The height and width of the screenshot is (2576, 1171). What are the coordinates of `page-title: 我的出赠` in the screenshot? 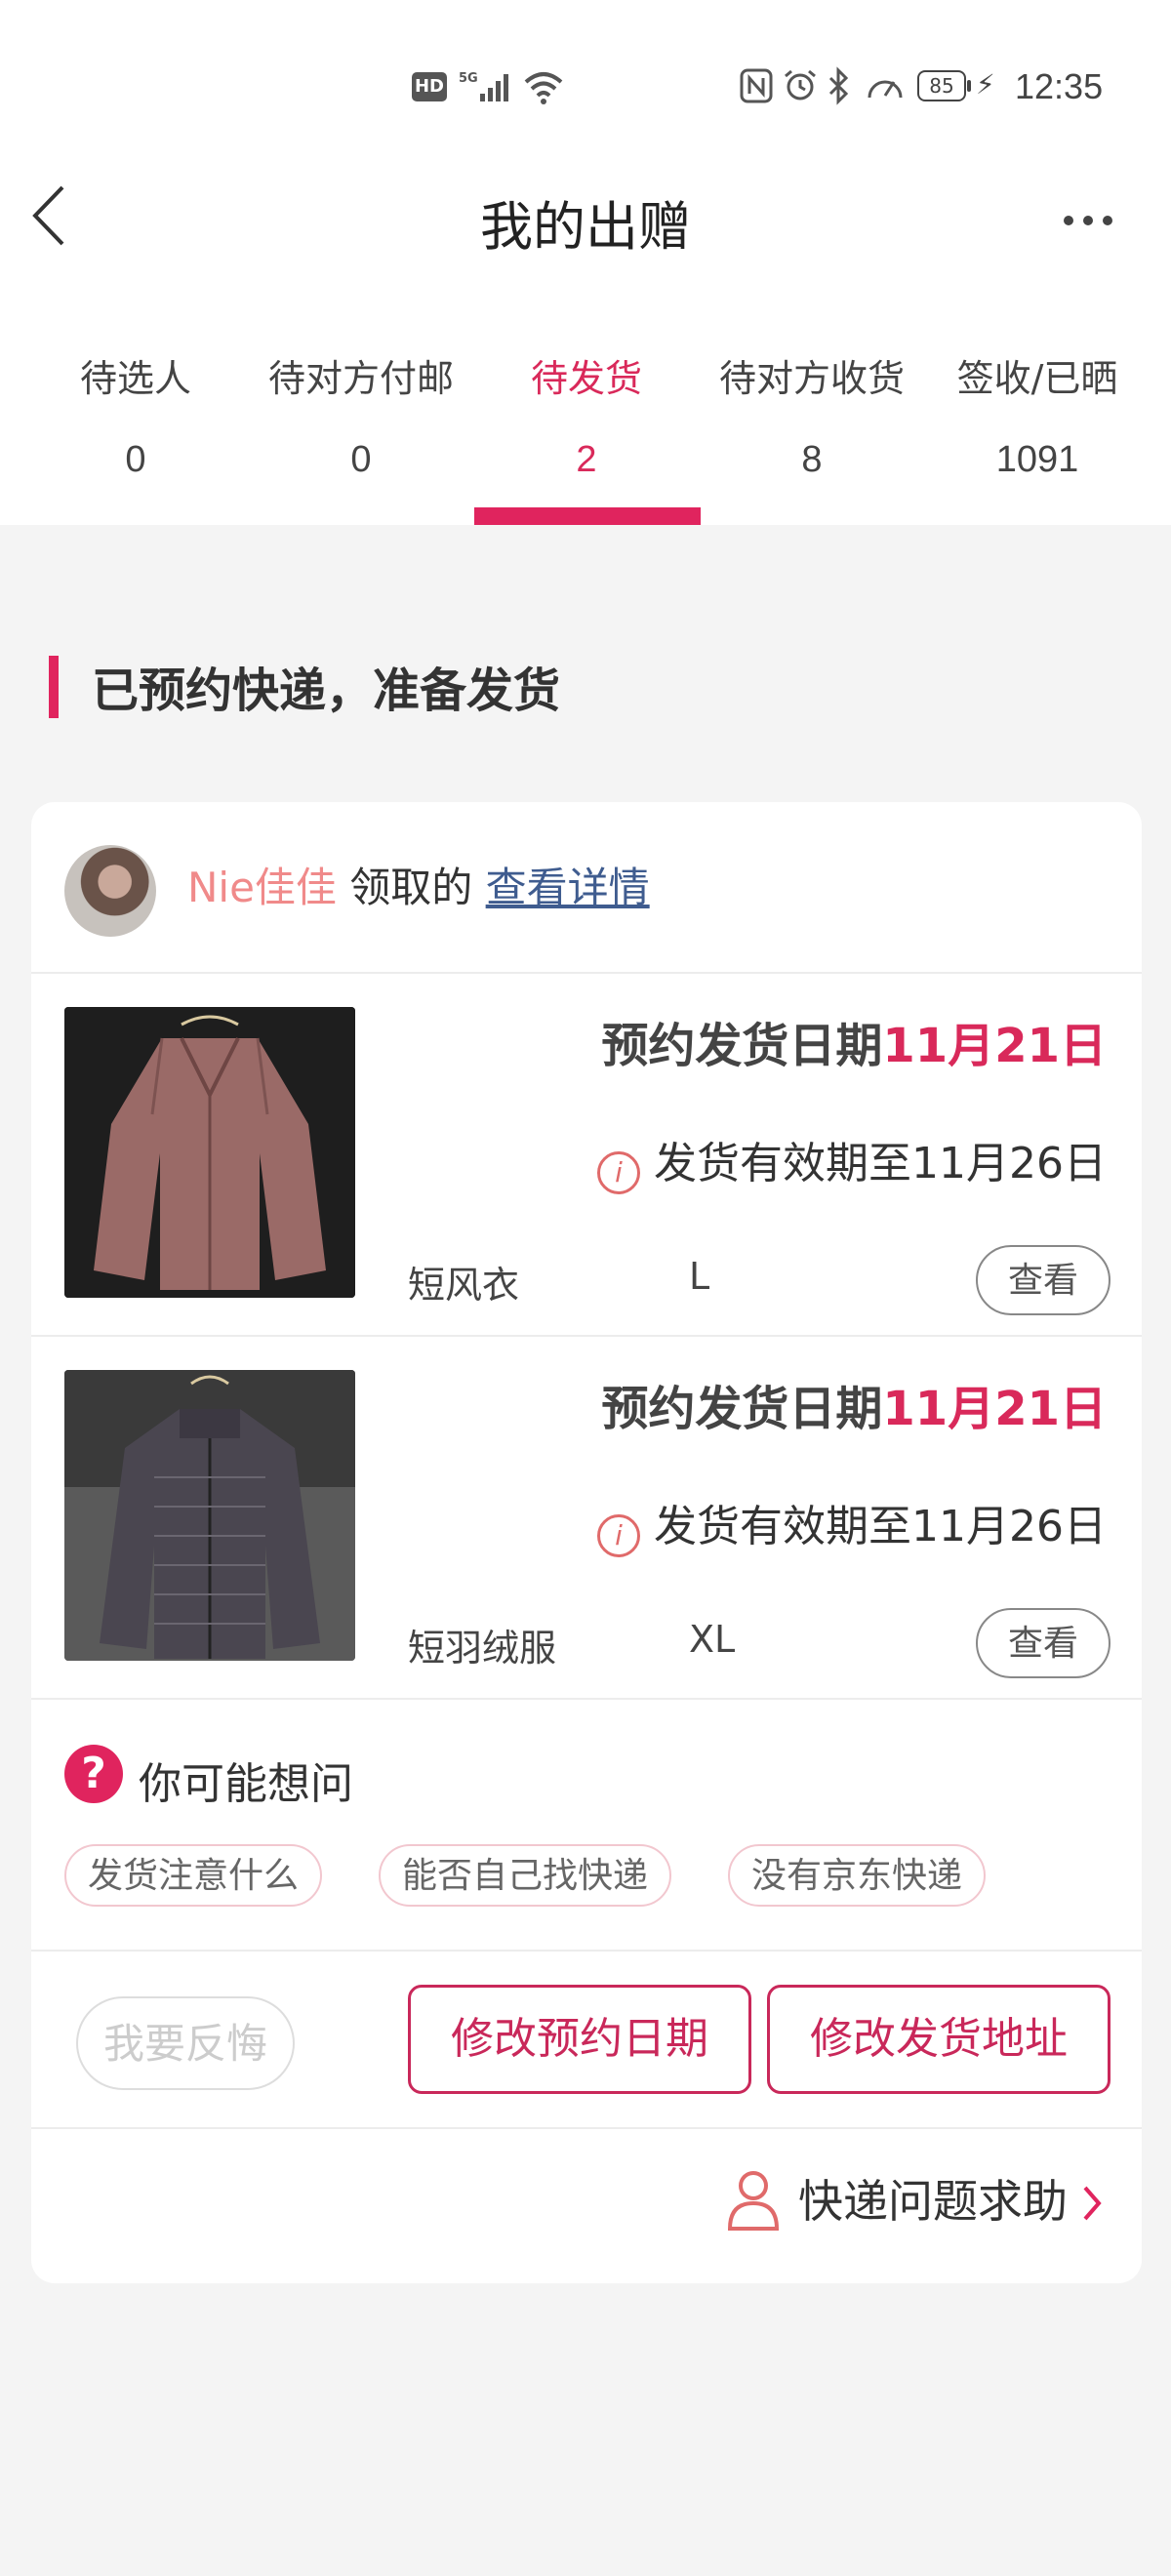 It's located at (585, 227).